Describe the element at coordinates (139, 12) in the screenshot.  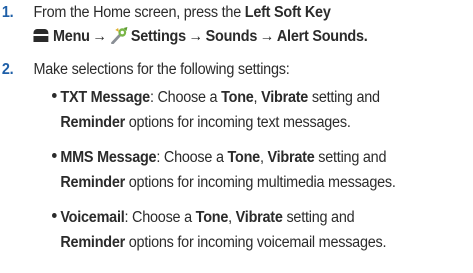
I see `step-1-text: From the Home screen, press the` at that location.